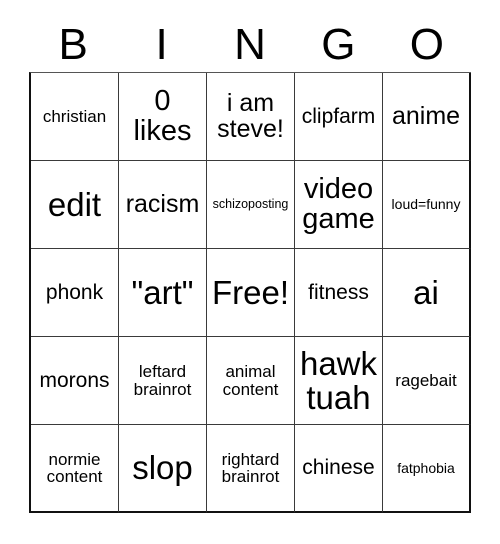 The height and width of the screenshot is (544, 500). I want to click on bingo-cell-label: schizoposting, so click(250, 204).